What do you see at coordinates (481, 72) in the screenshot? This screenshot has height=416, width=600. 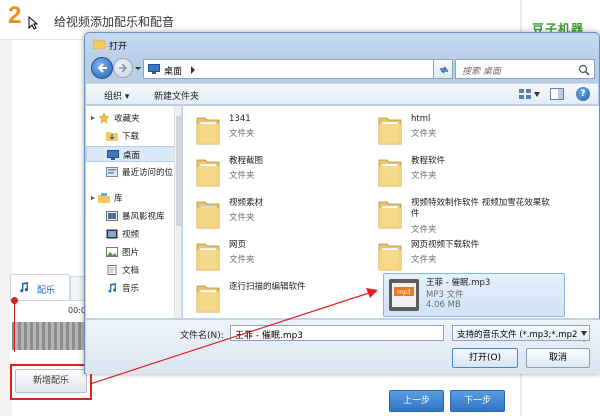 I see `search-placeholder: 搜索 桌面` at bounding box center [481, 72].